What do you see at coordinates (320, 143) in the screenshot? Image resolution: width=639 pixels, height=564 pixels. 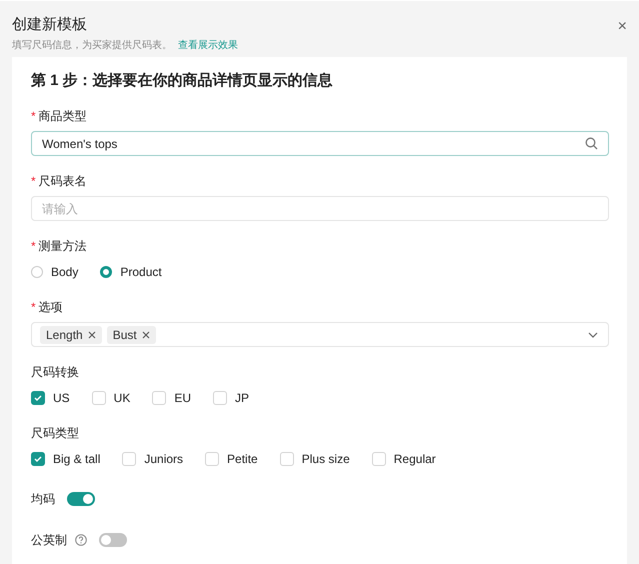 I see `search-field: Women's tops` at bounding box center [320, 143].